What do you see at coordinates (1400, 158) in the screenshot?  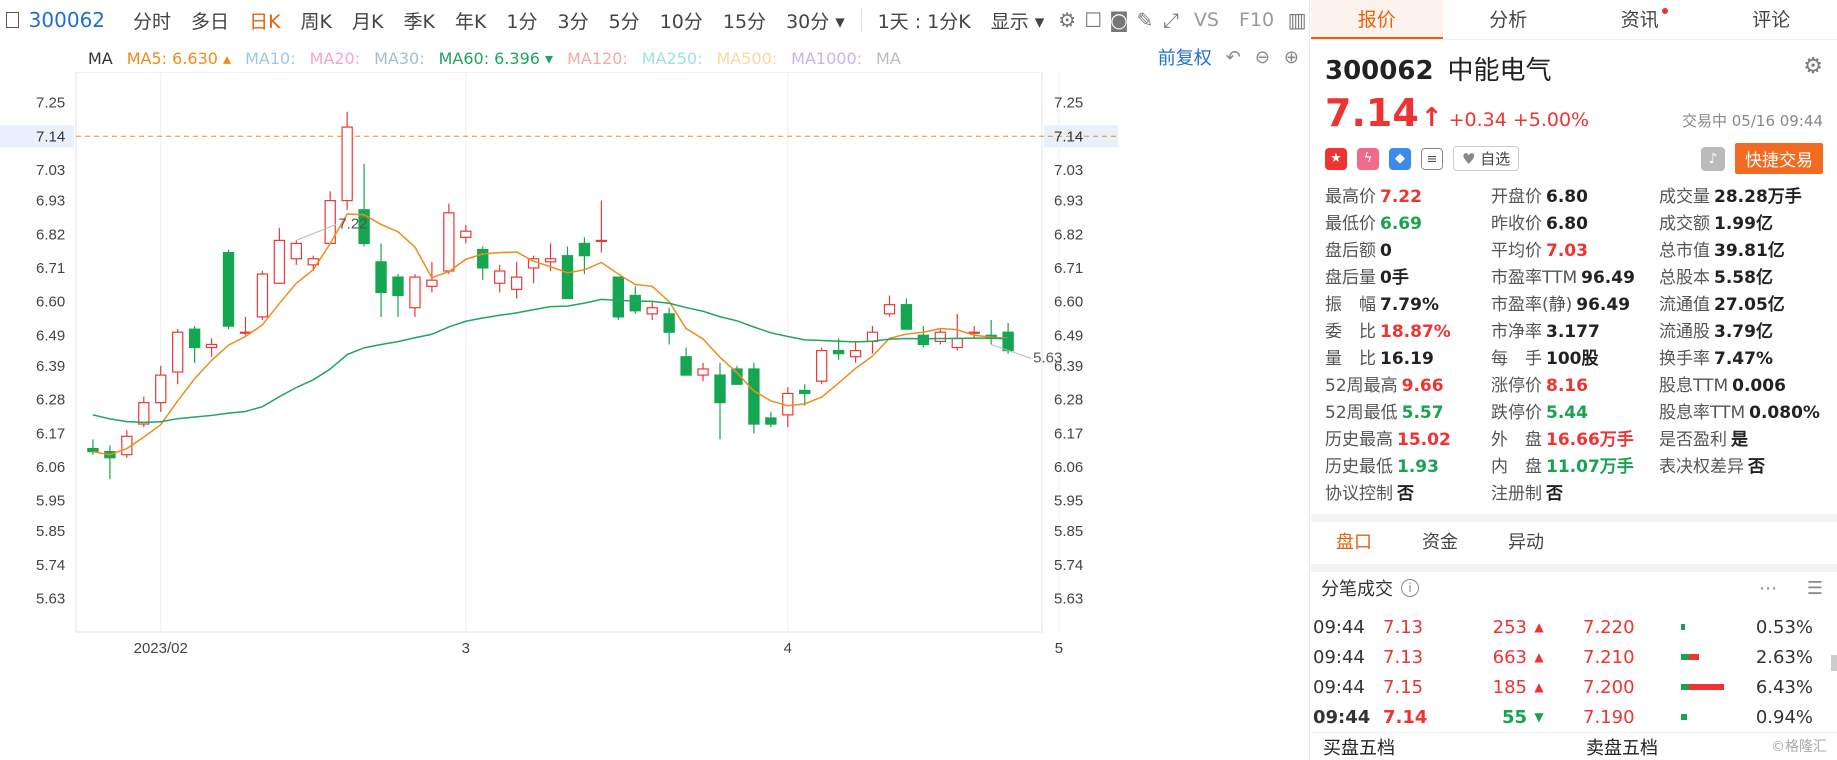 I see `tag-icon: ◆` at bounding box center [1400, 158].